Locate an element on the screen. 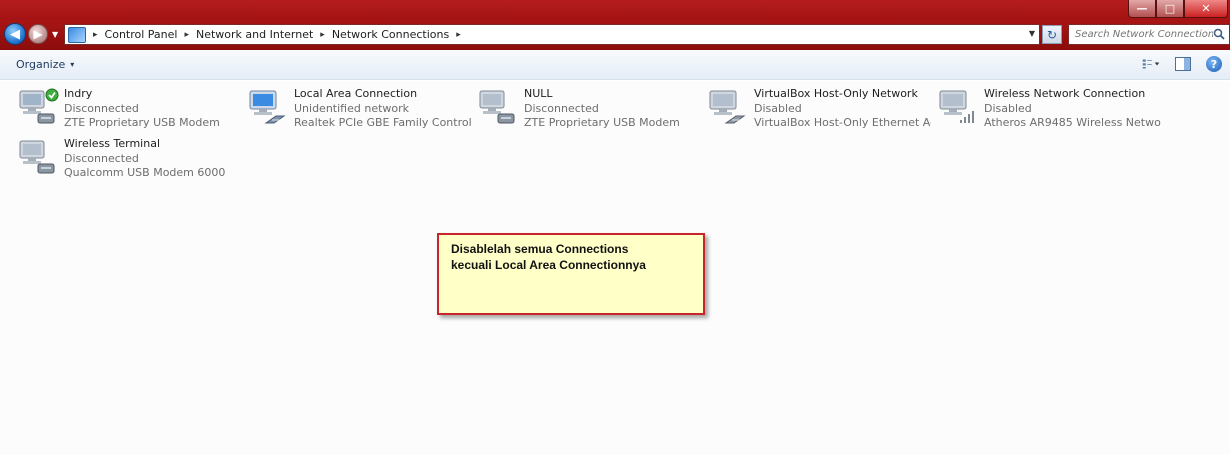 Image resolution: width=1230 pixels, height=455 pixels. close-button: ✕ is located at coordinates (1206, 9).